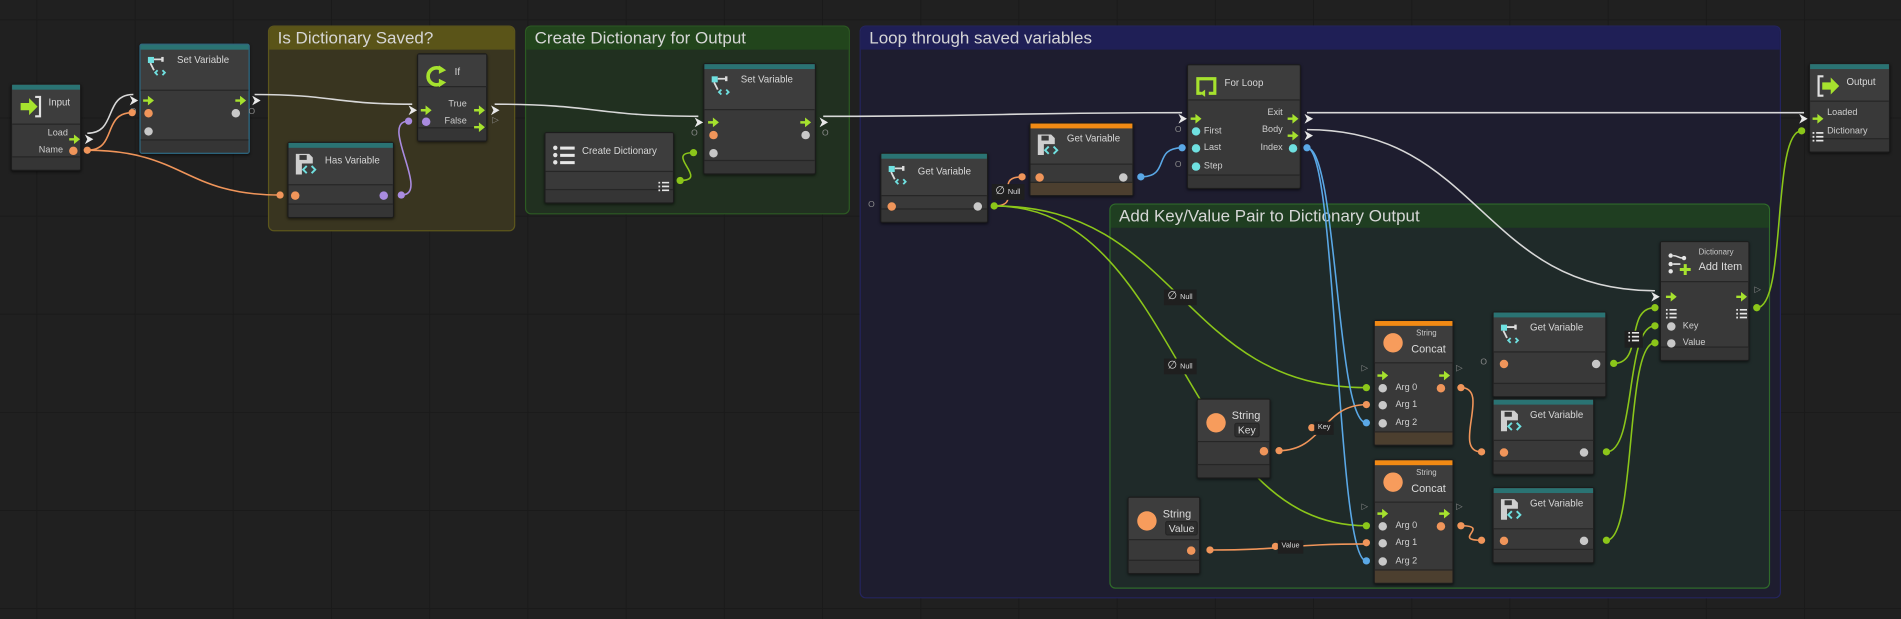 The height and width of the screenshot is (619, 1901). What do you see at coordinates (194, 98) in the screenshot?
I see `node-set-variable: Set Variable` at bounding box center [194, 98].